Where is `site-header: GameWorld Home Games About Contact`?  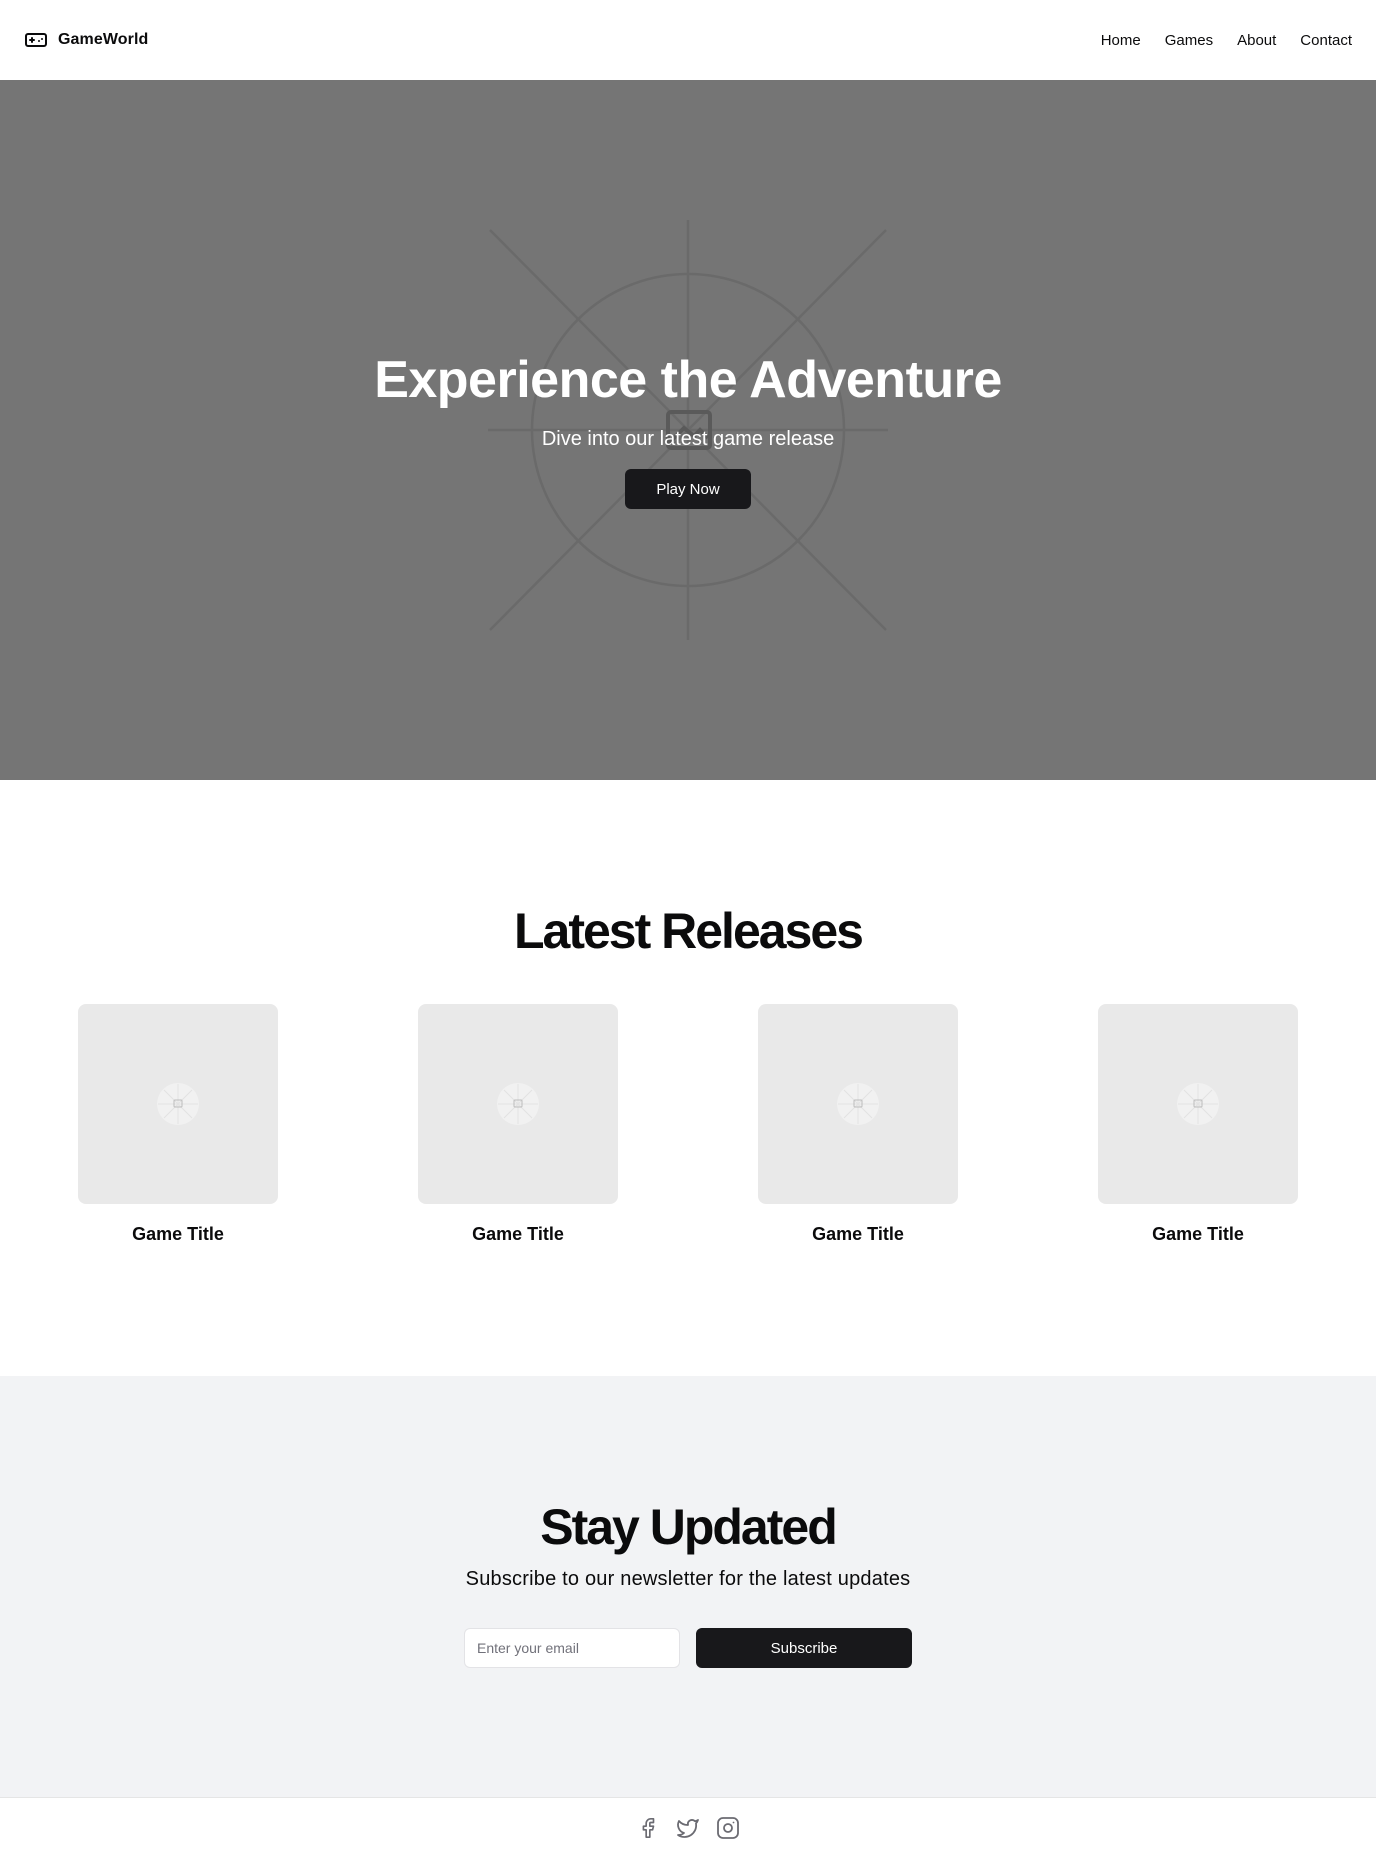 site-header: GameWorld Home Games About Contact is located at coordinates (688, 40).